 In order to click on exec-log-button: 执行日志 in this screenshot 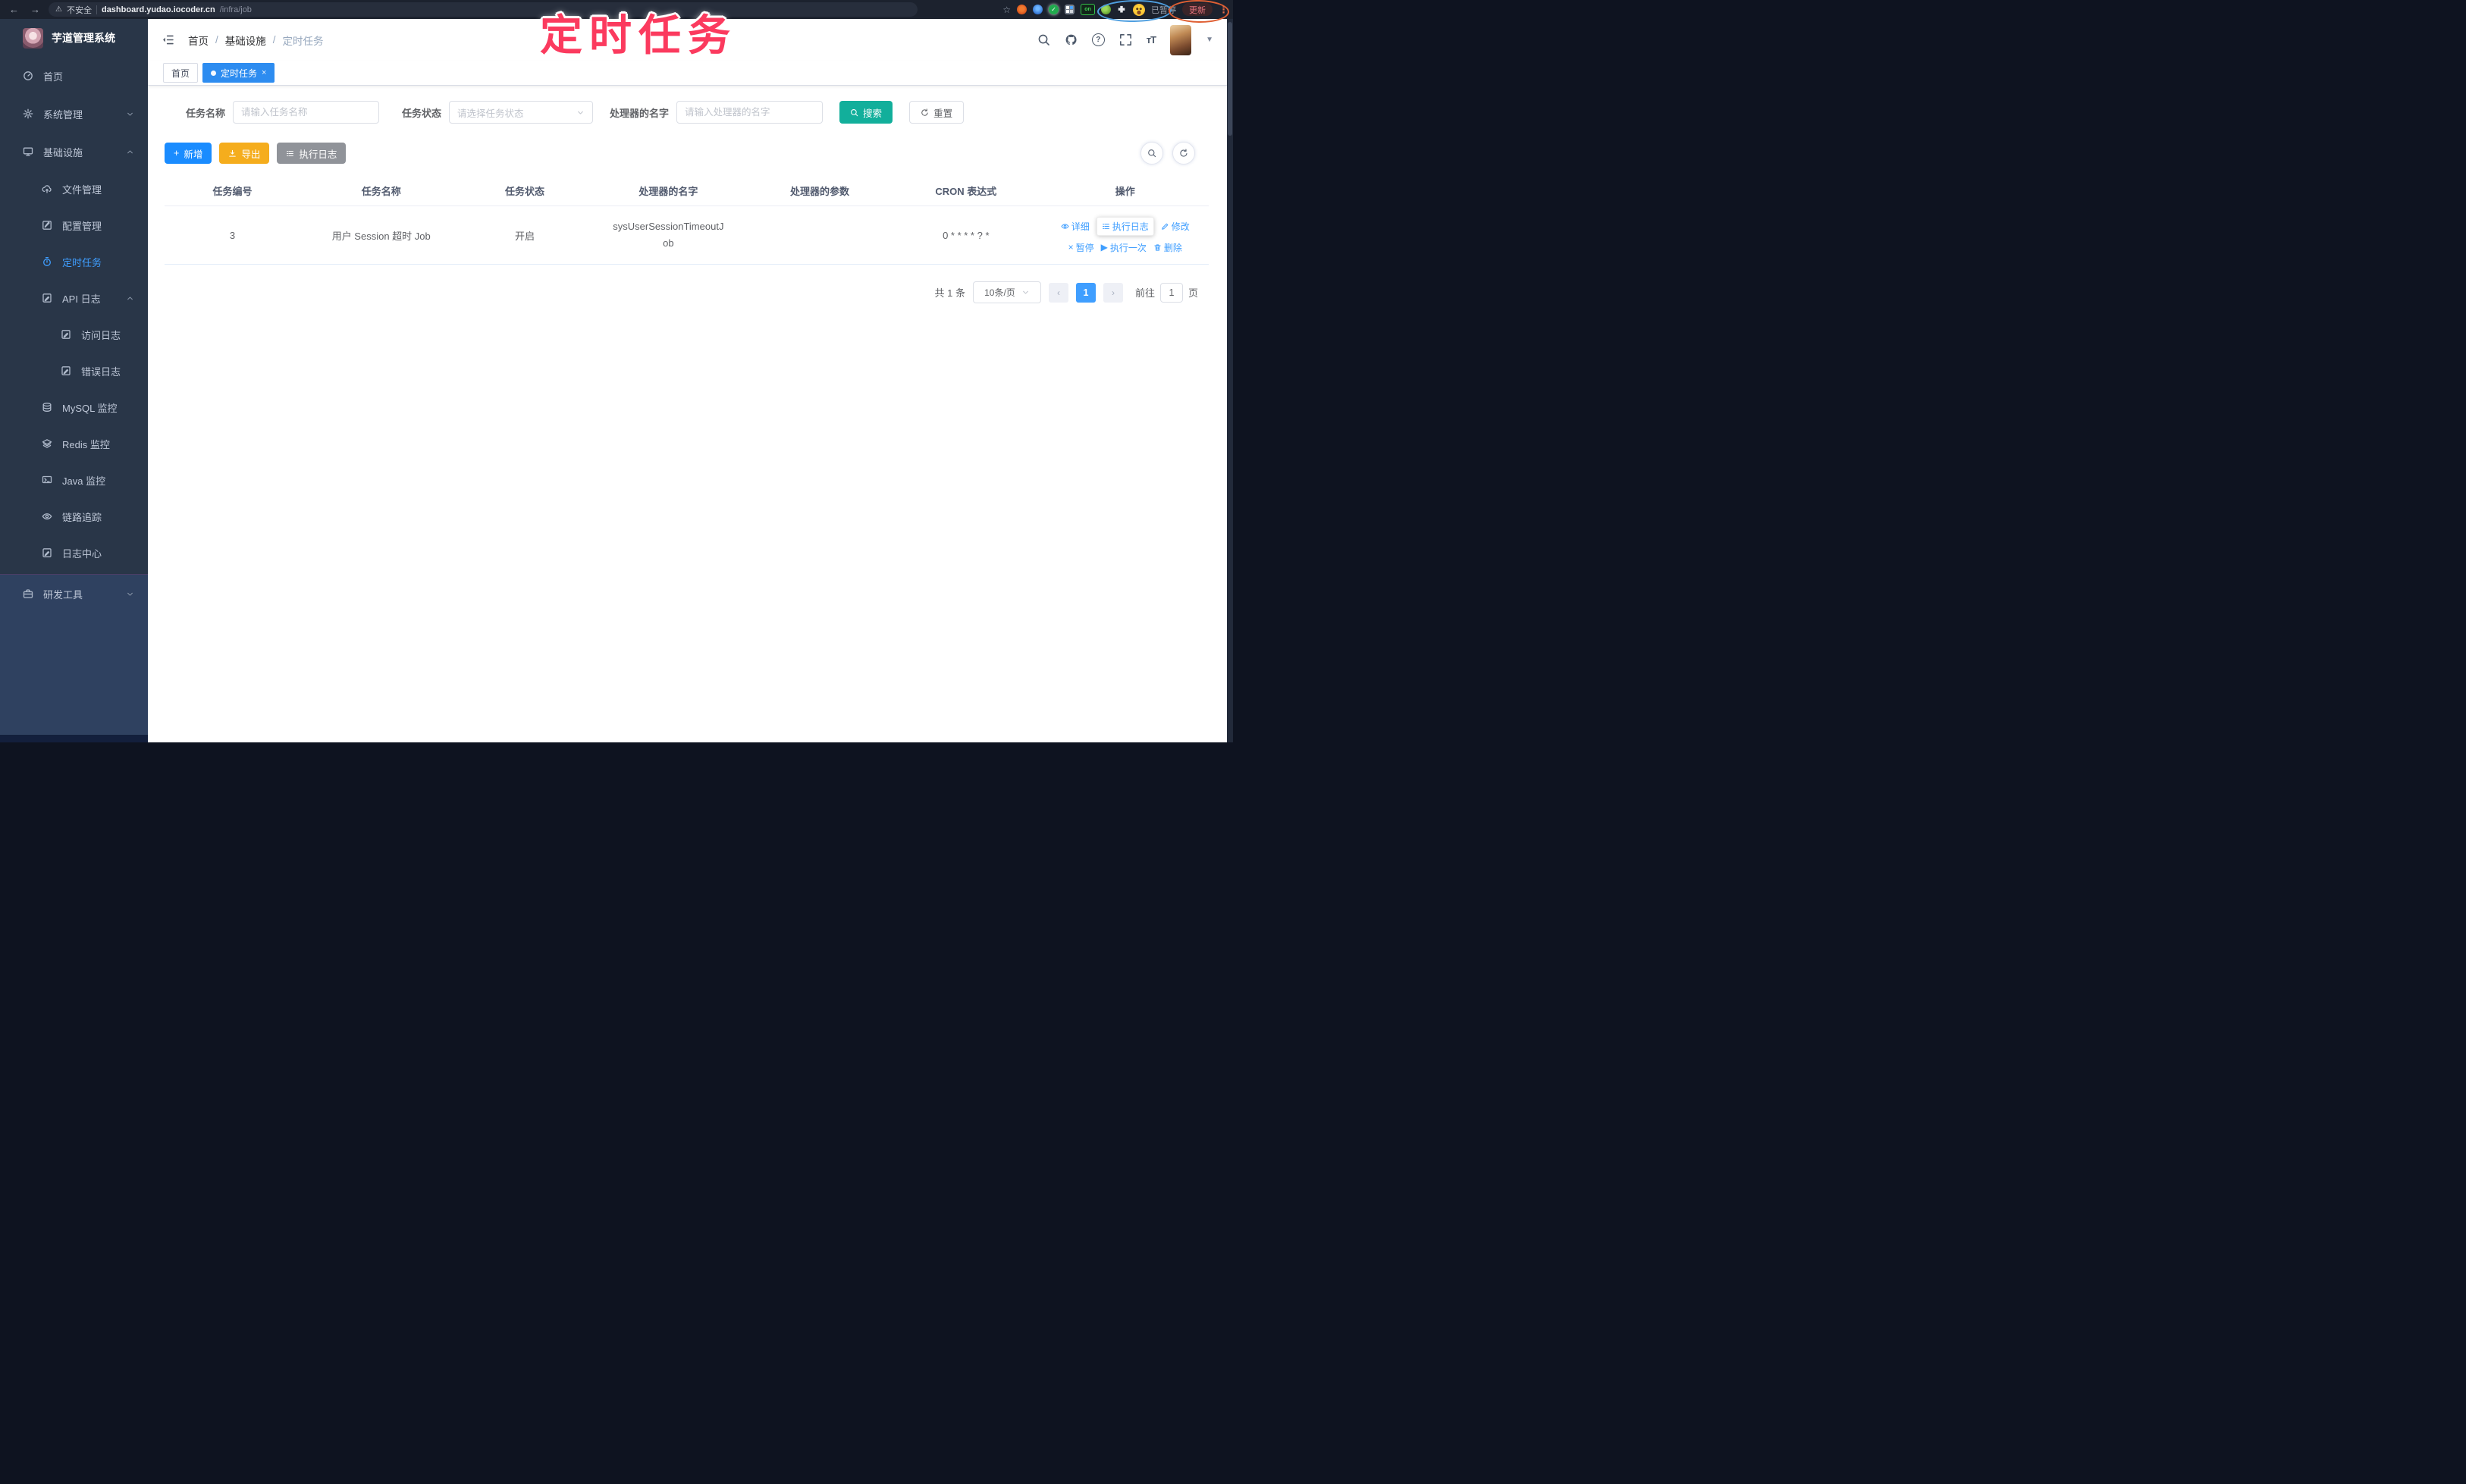, I will do `click(312, 154)`.